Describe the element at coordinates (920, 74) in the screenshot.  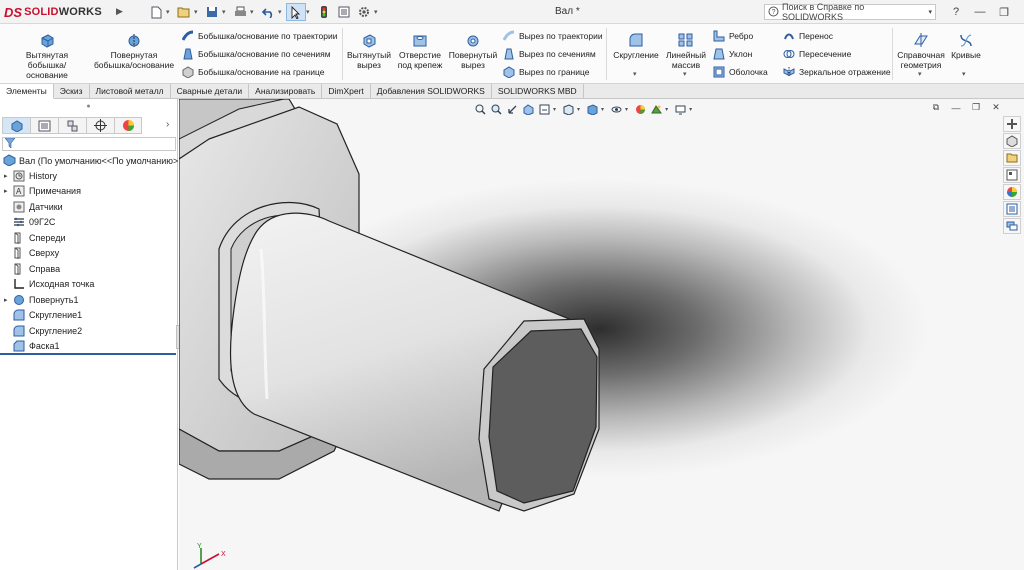
I see `reference-dropdown-icon: ▾` at that location.